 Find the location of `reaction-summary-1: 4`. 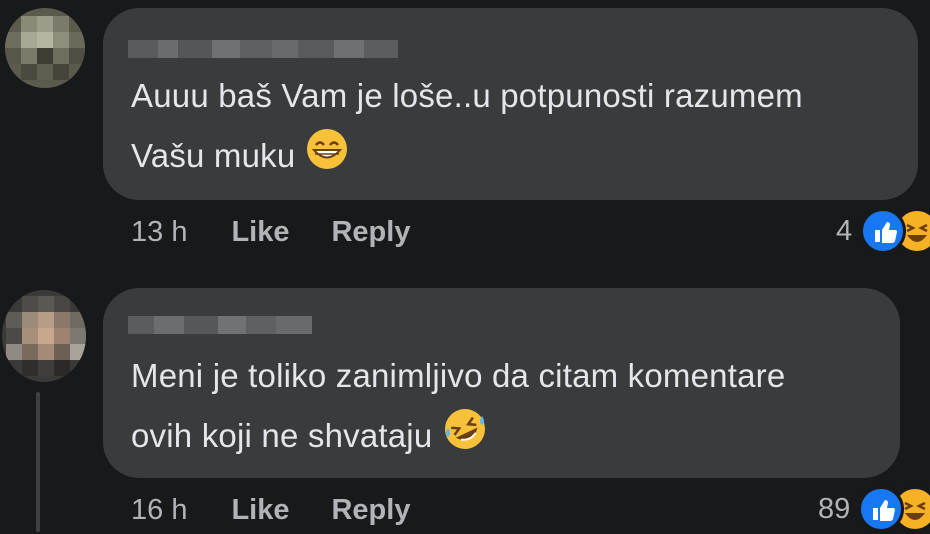

reaction-summary-1: 4 is located at coordinates (883, 231).